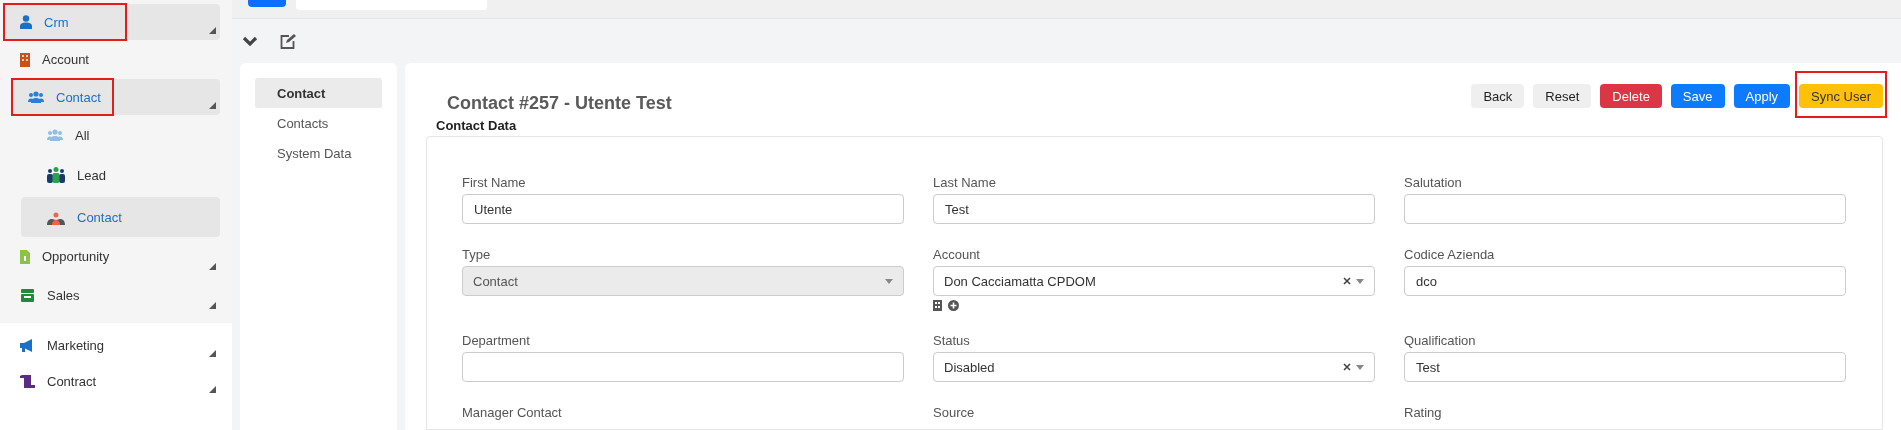  Describe the element at coordinates (27, 345) in the screenshot. I see `megaphone-icon` at that location.